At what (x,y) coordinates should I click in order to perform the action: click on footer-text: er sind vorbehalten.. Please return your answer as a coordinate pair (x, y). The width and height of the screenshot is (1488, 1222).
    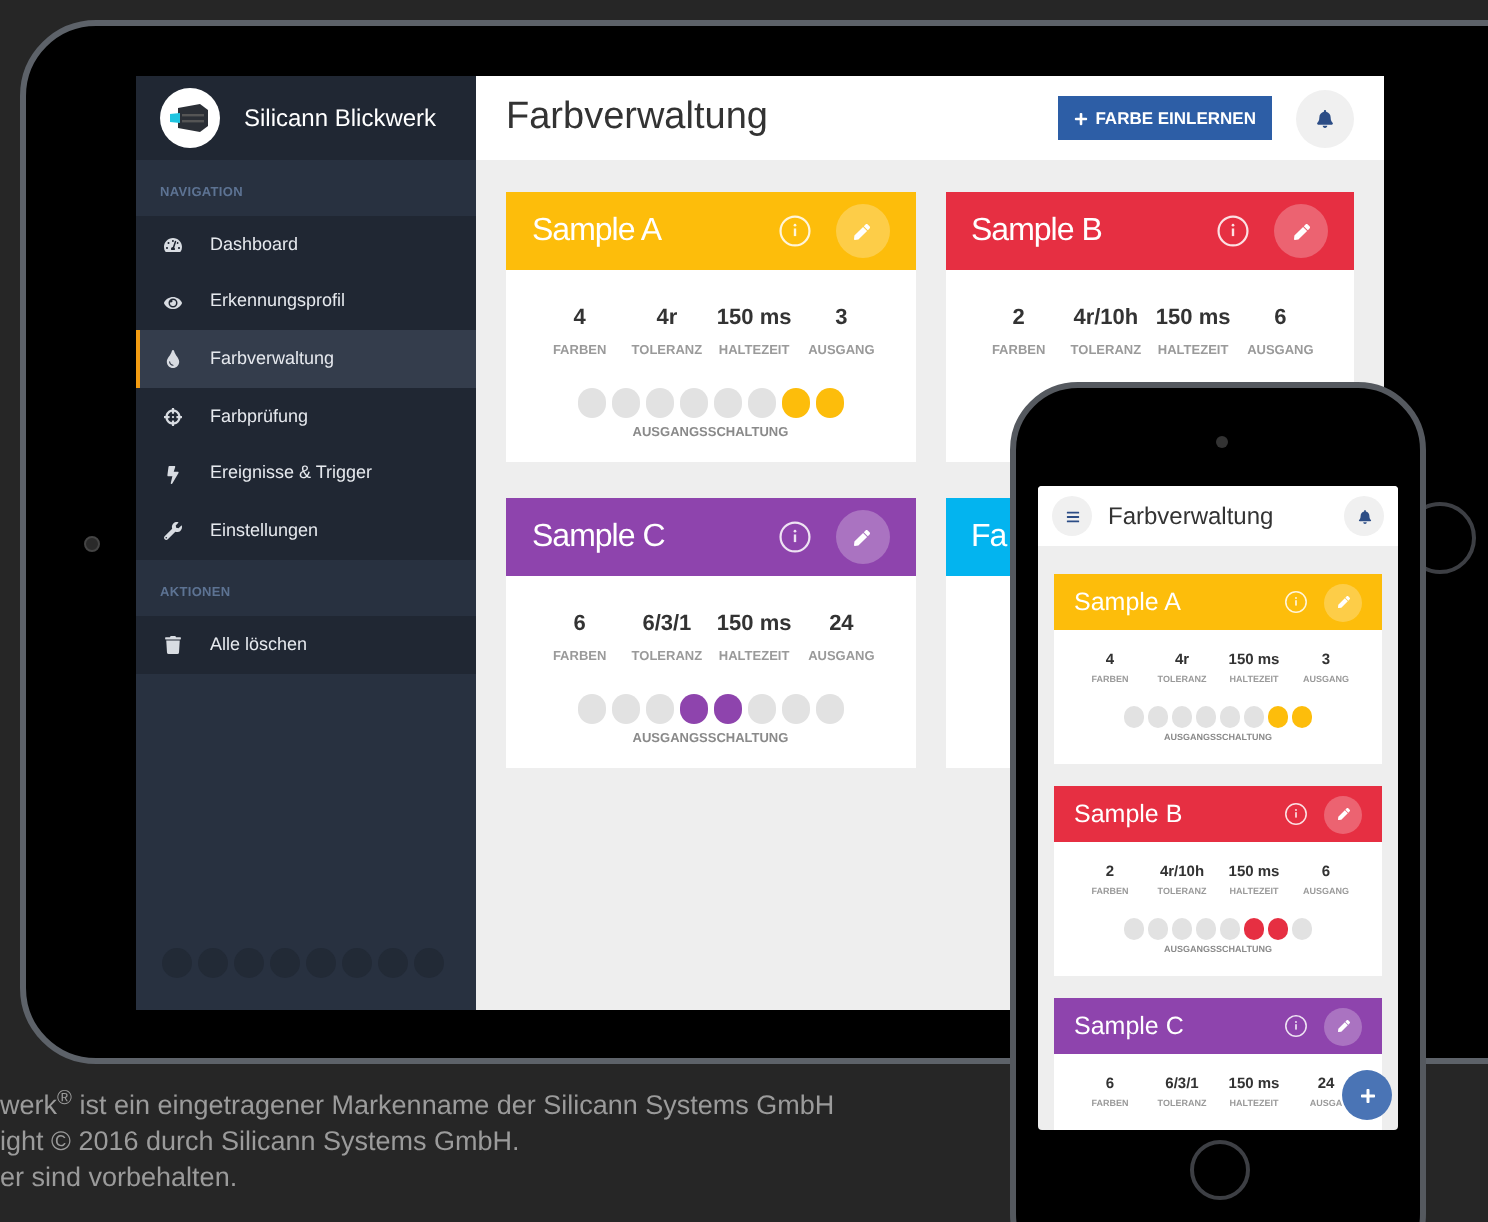
    Looking at the image, I should click on (120, 1178).